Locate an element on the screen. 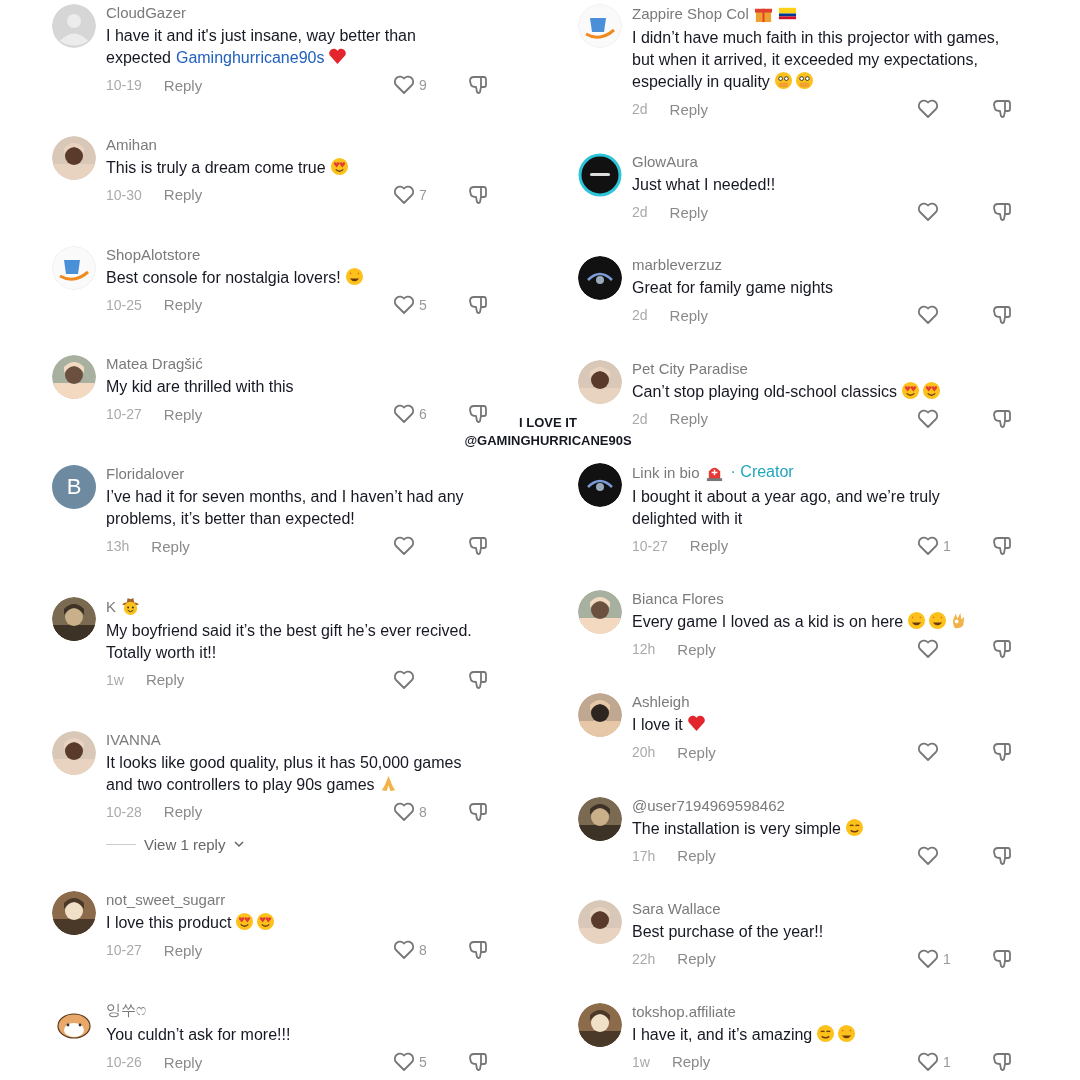 The width and height of the screenshot is (1080, 1080). timestamp: 13h is located at coordinates (118, 546).